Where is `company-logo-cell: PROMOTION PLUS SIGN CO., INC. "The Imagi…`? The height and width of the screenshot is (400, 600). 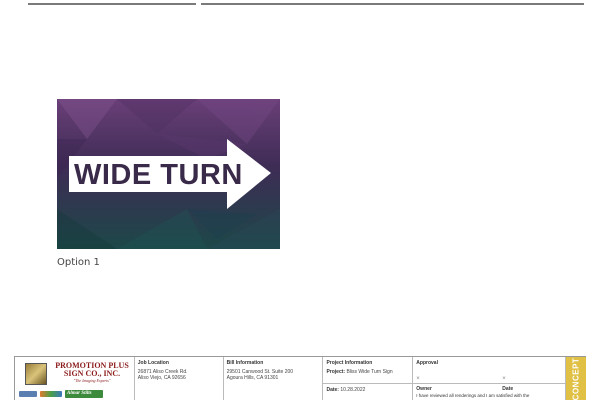 company-logo-cell: PROMOTION PLUS SIGN CO., INC. "The Imagi… is located at coordinates (75, 378).